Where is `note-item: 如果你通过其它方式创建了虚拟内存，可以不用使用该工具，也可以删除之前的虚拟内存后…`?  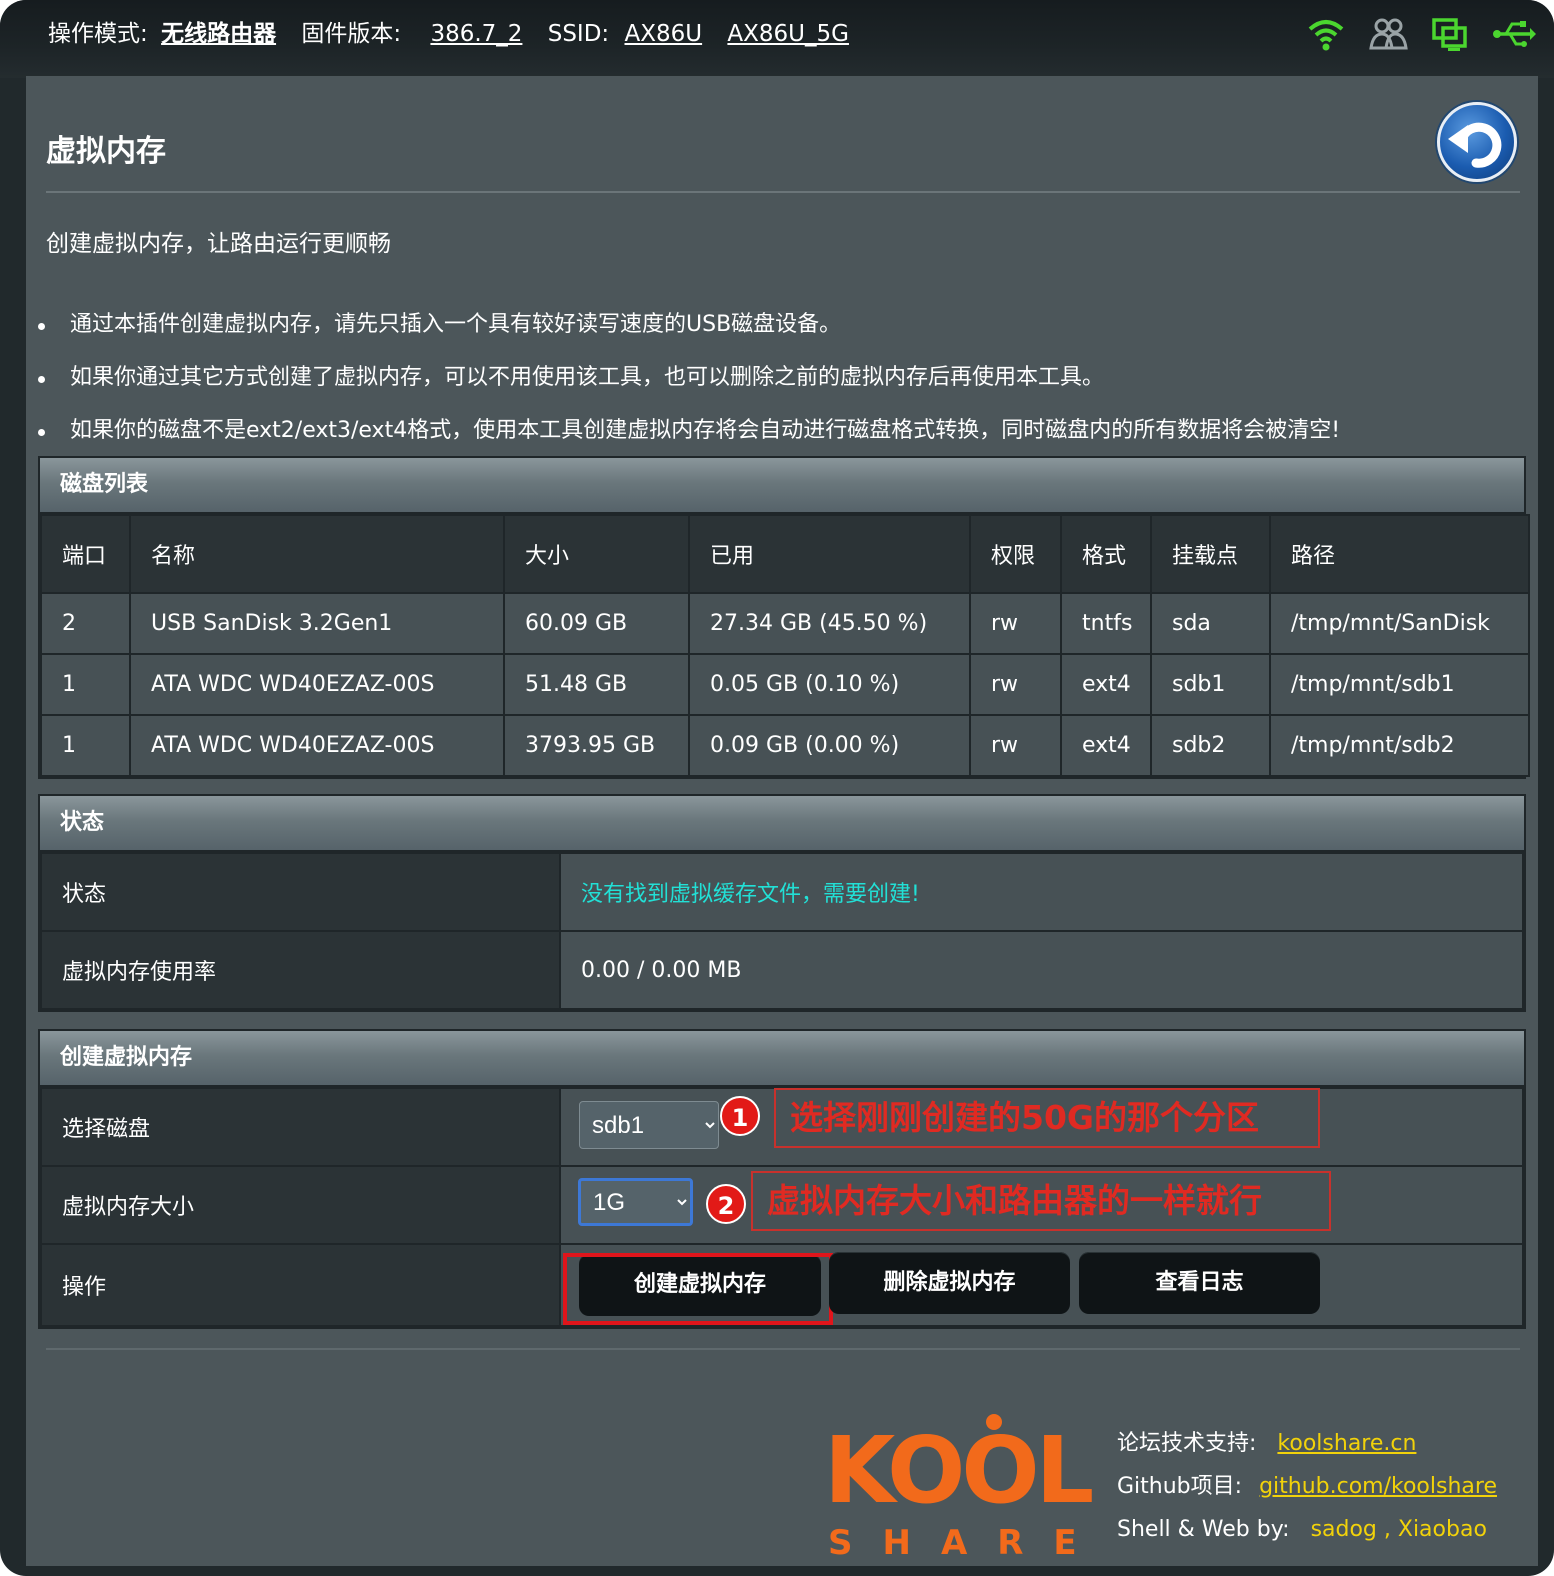 note-item: 如果你通过其它方式创建了虚拟内存，可以不用使用该工具，也可以删除之前的虚拟内存后… is located at coordinates (781, 387).